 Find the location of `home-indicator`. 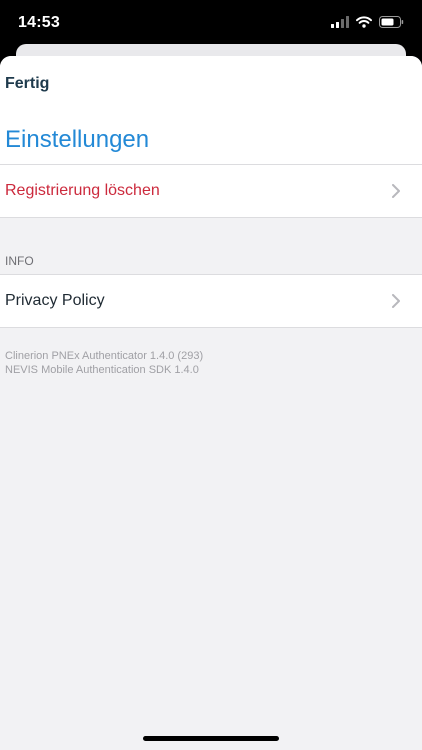

home-indicator is located at coordinates (211, 738).